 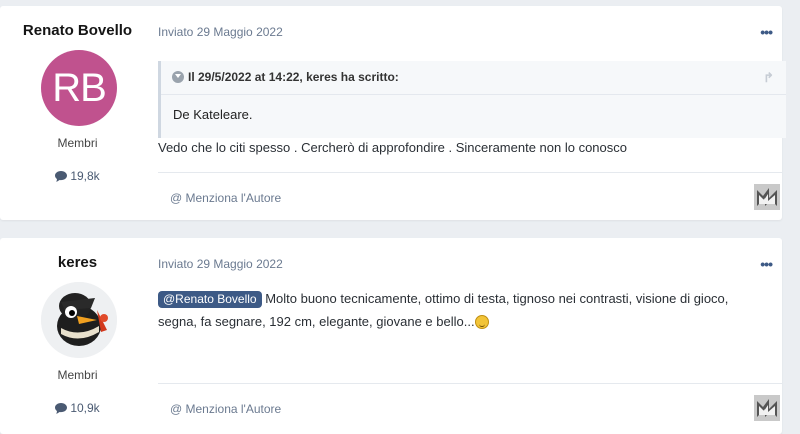 I want to click on avatar: RB, so click(x=79, y=88).